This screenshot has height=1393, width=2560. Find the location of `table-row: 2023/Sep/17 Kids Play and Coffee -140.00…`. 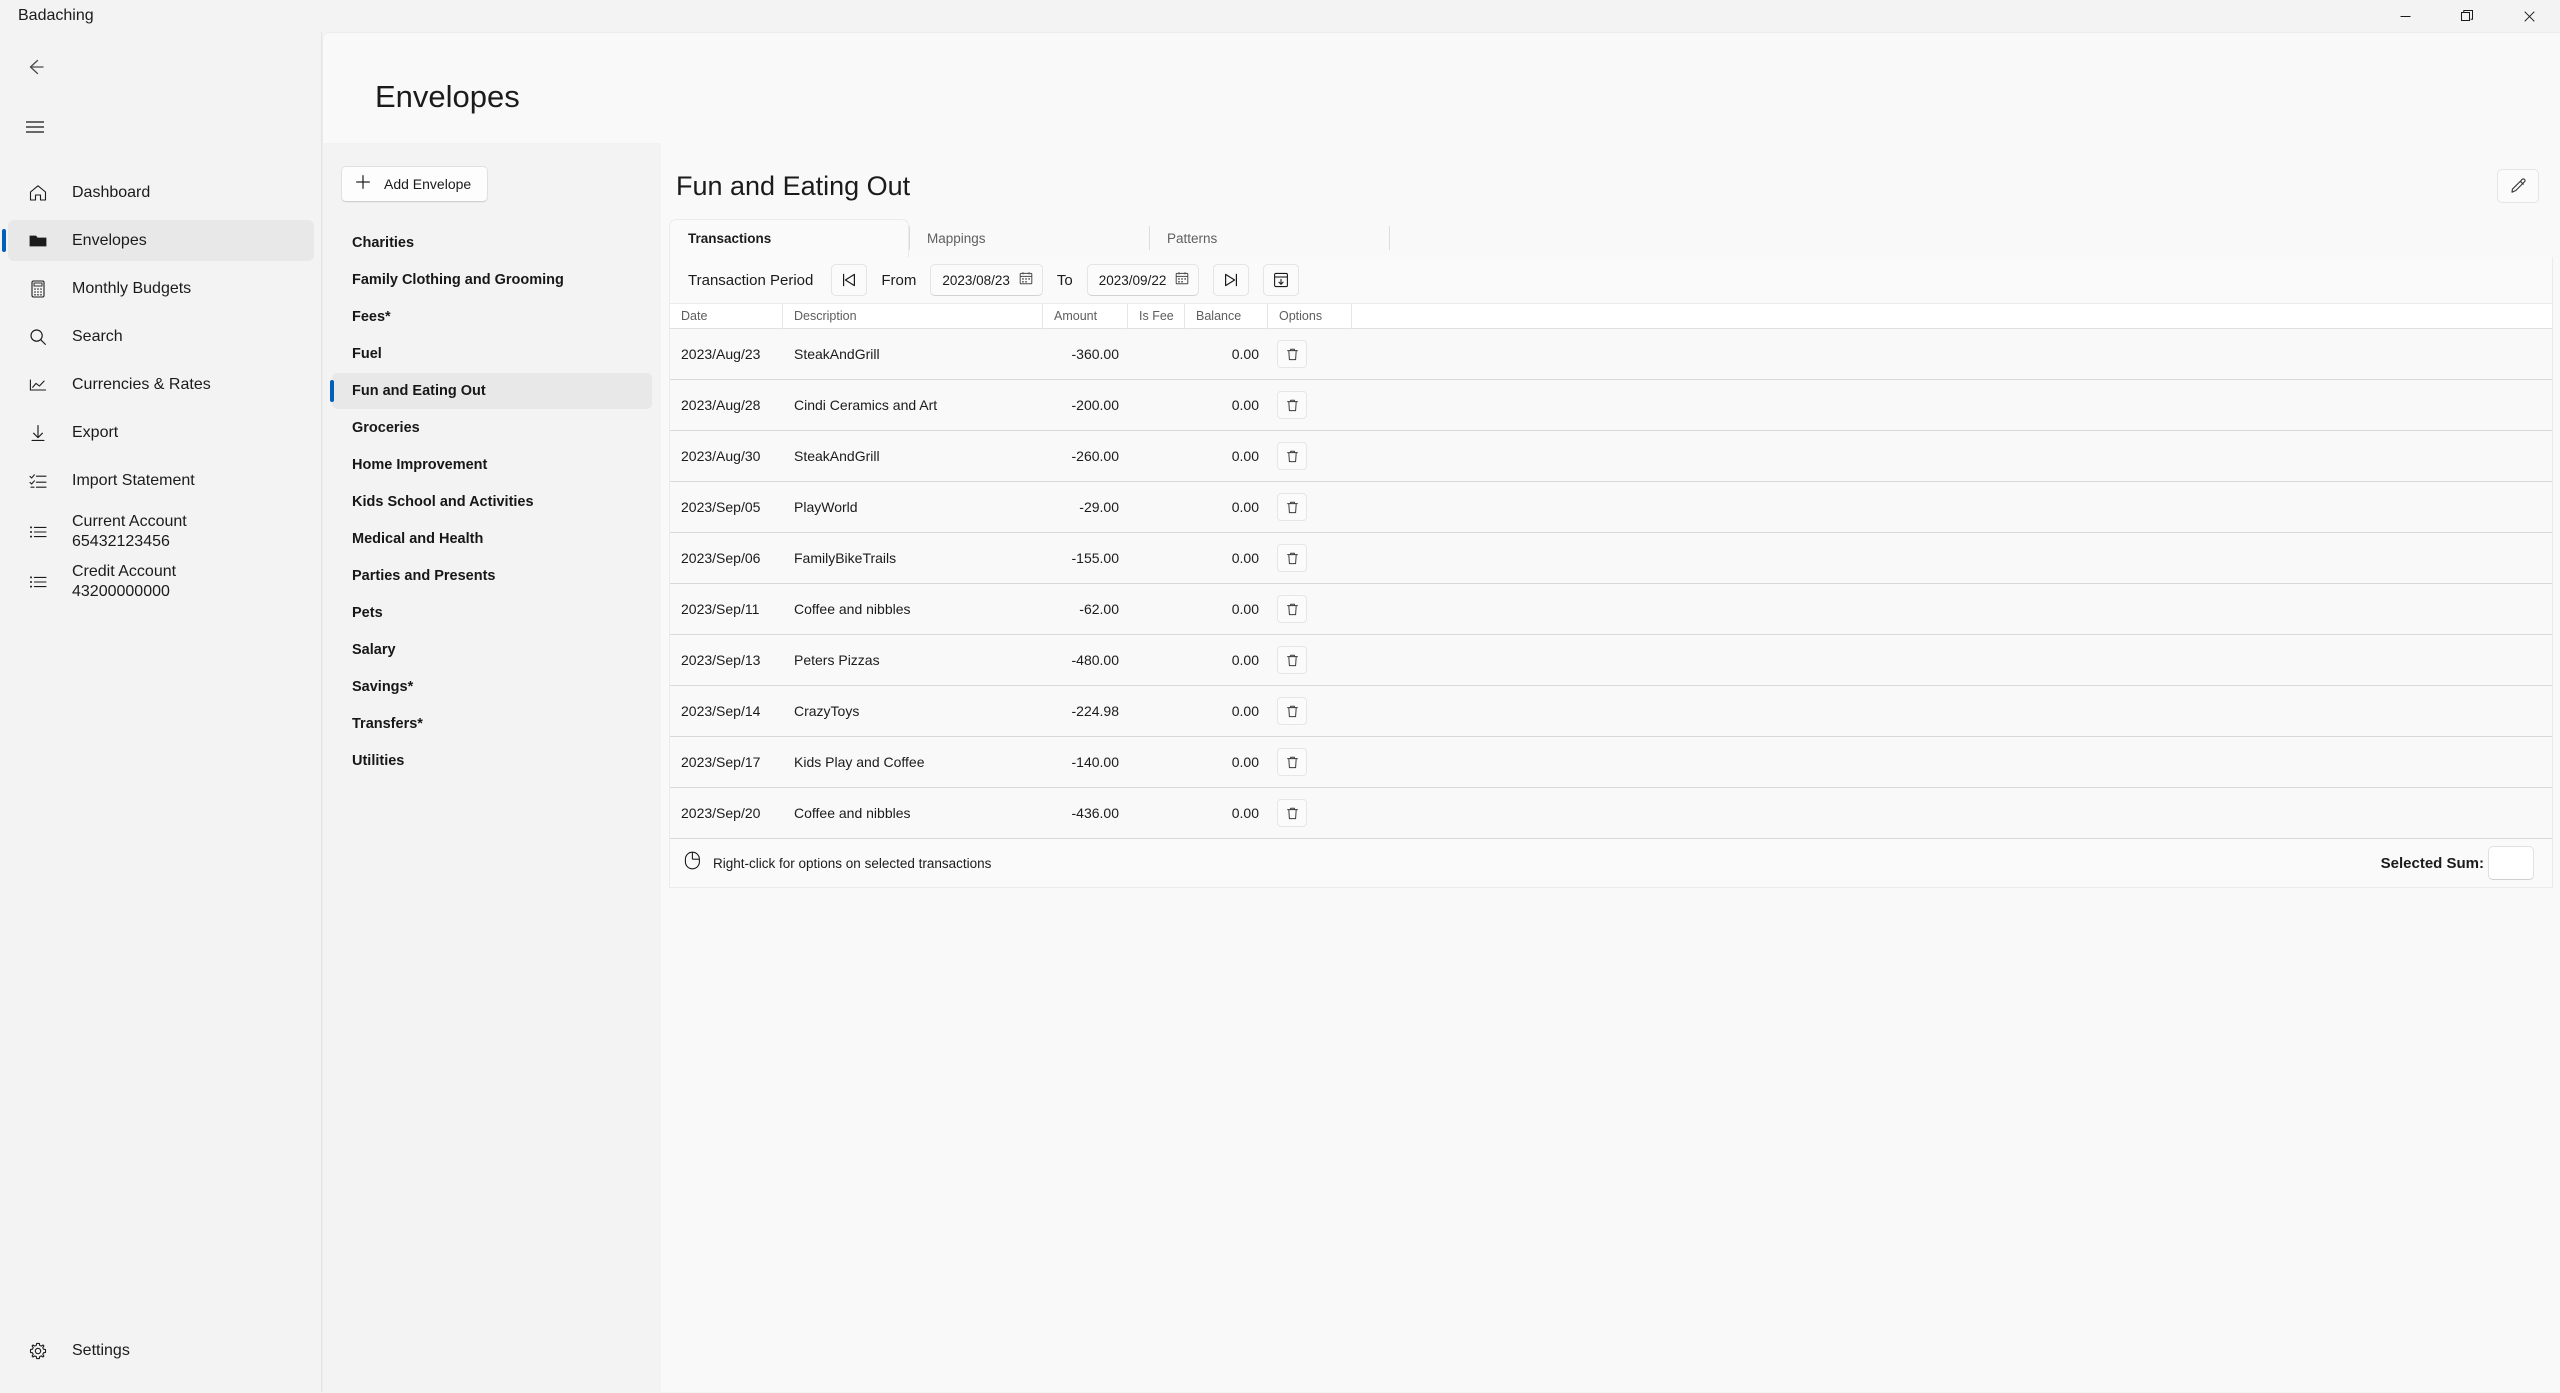

table-row: 2023/Sep/17 Kids Play and Coffee -140.00… is located at coordinates (1611, 762).